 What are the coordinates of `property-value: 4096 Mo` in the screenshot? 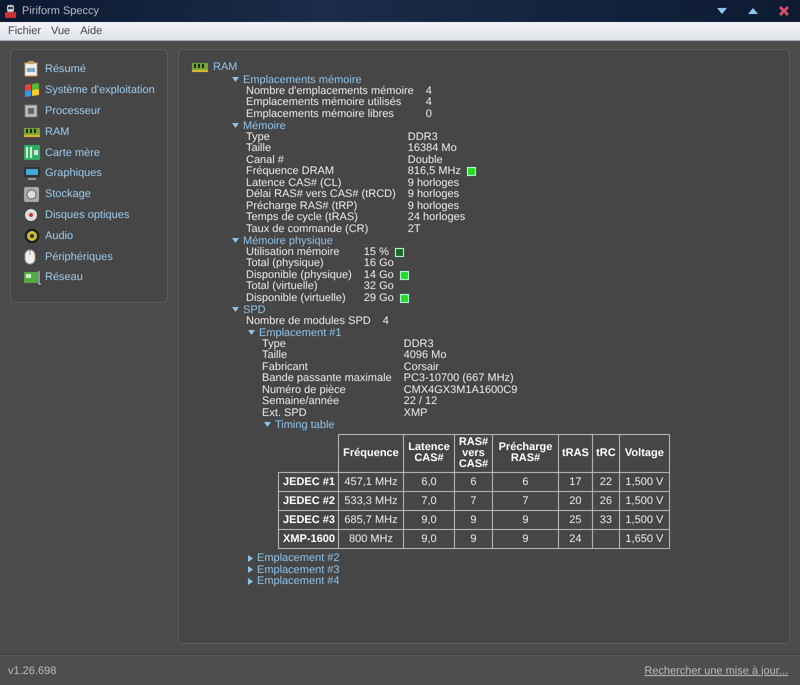 It's located at (425, 356).